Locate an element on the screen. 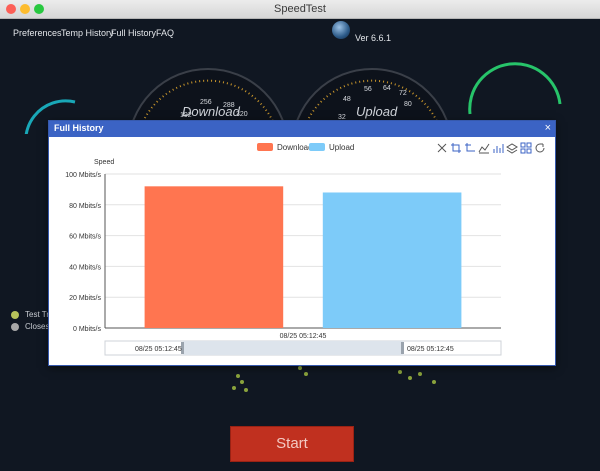  crop-icon is located at coordinates (456, 148).